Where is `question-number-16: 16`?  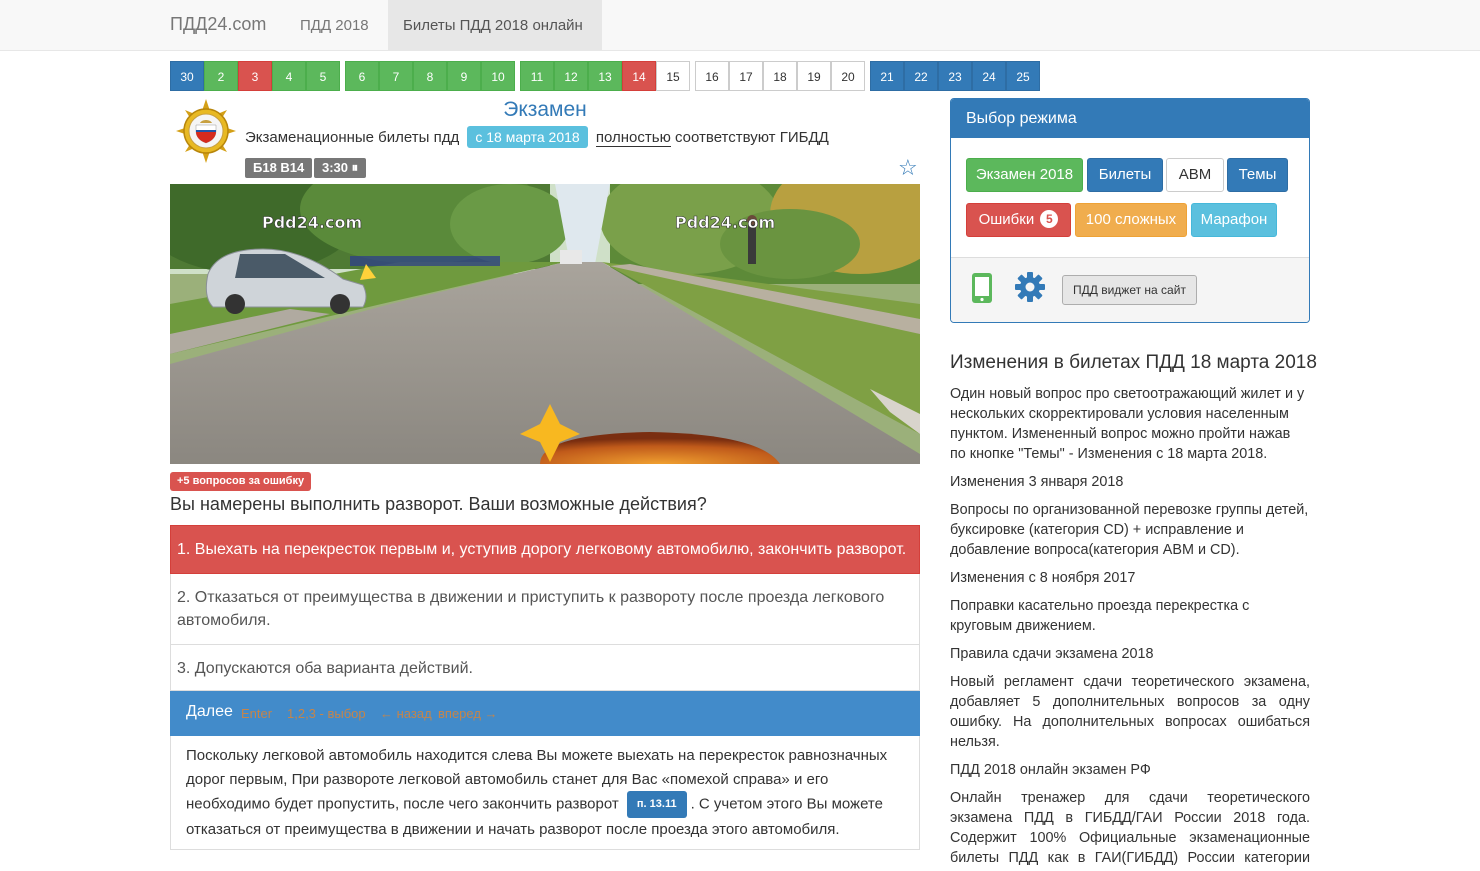 question-number-16: 16 is located at coordinates (712, 76).